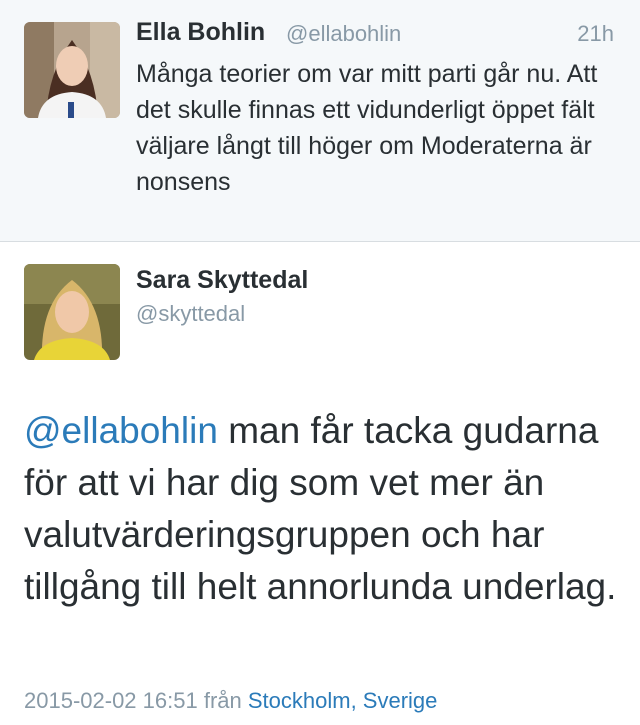 This screenshot has width=640, height=725. What do you see at coordinates (343, 700) in the screenshot?
I see `location-link: Stockholm, Sverige` at bounding box center [343, 700].